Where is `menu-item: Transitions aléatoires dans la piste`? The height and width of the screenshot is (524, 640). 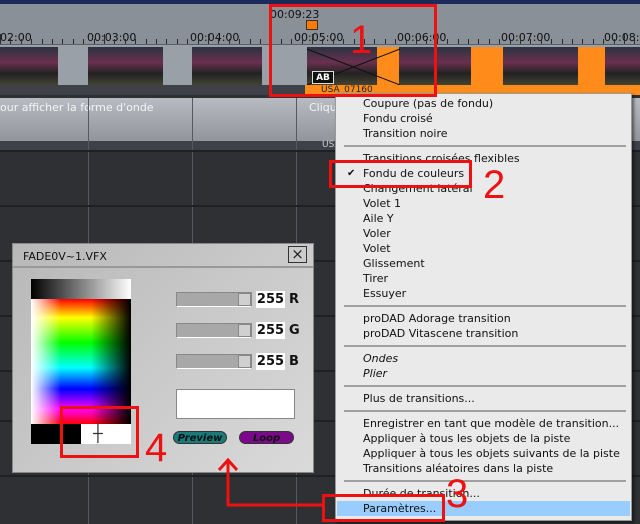 menu-item: Transitions aléatoires dans la piste is located at coordinates (483, 468).